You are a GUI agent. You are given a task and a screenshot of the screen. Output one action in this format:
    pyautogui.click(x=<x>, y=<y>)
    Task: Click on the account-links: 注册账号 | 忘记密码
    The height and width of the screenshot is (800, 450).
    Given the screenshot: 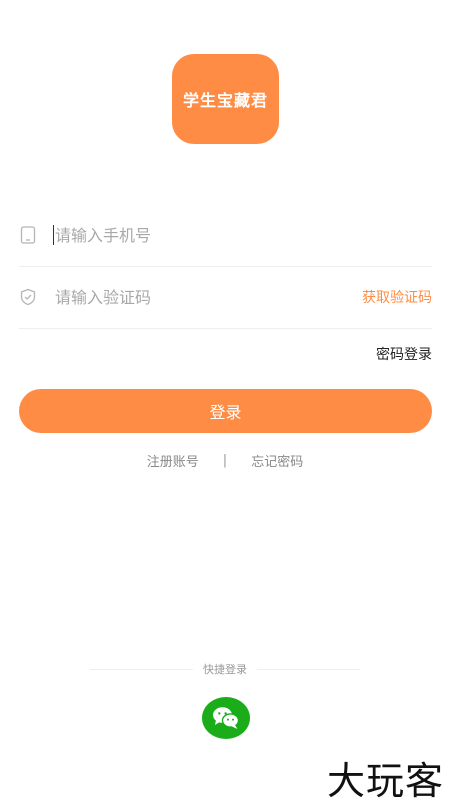 What is the action you would take?
    pyautogui.click(x=225, y=460)
    